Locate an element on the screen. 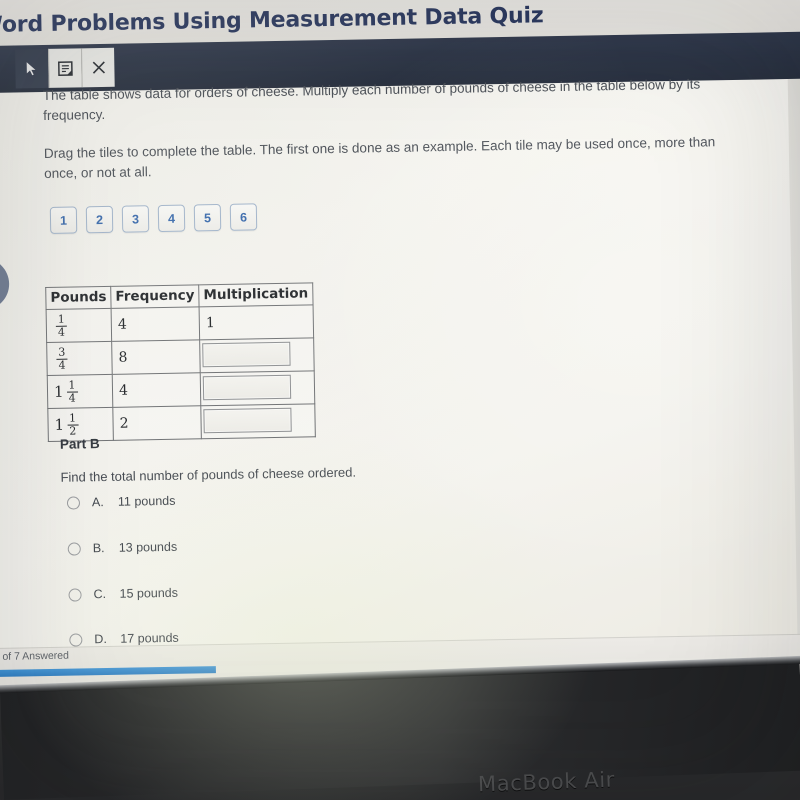  option-text: 11 pounds is located at coordinates (146, 501).